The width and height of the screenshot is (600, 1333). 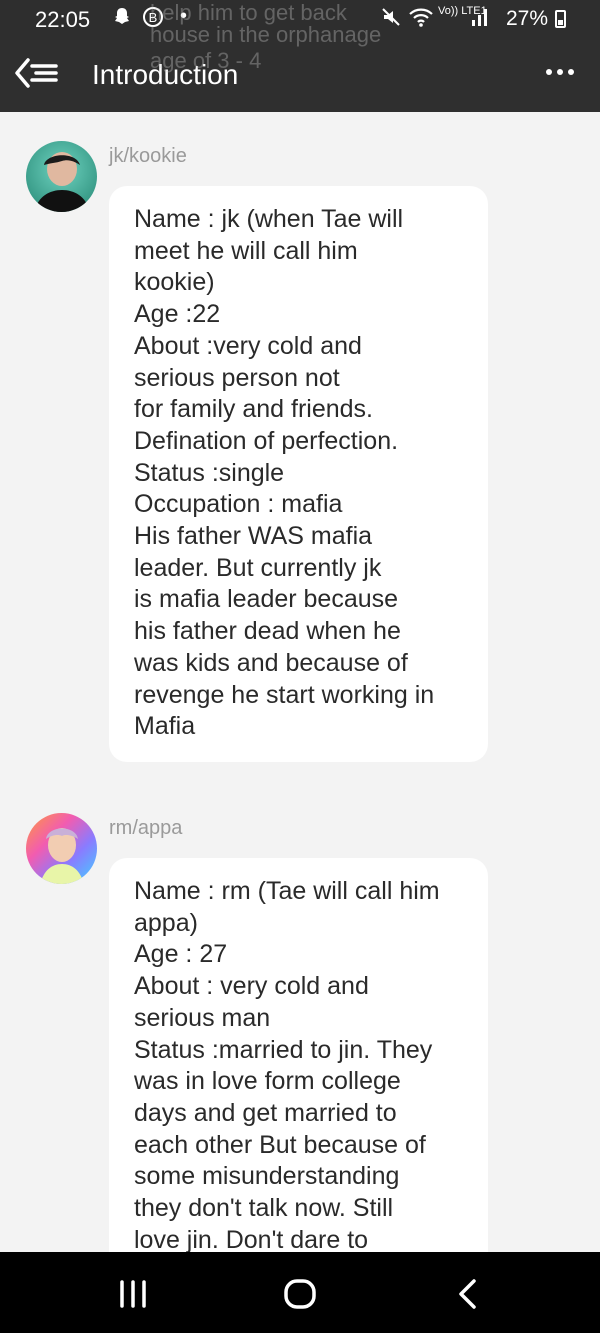 I want to click on message-line: leader. But currently jk, so click(x=258, y=567).